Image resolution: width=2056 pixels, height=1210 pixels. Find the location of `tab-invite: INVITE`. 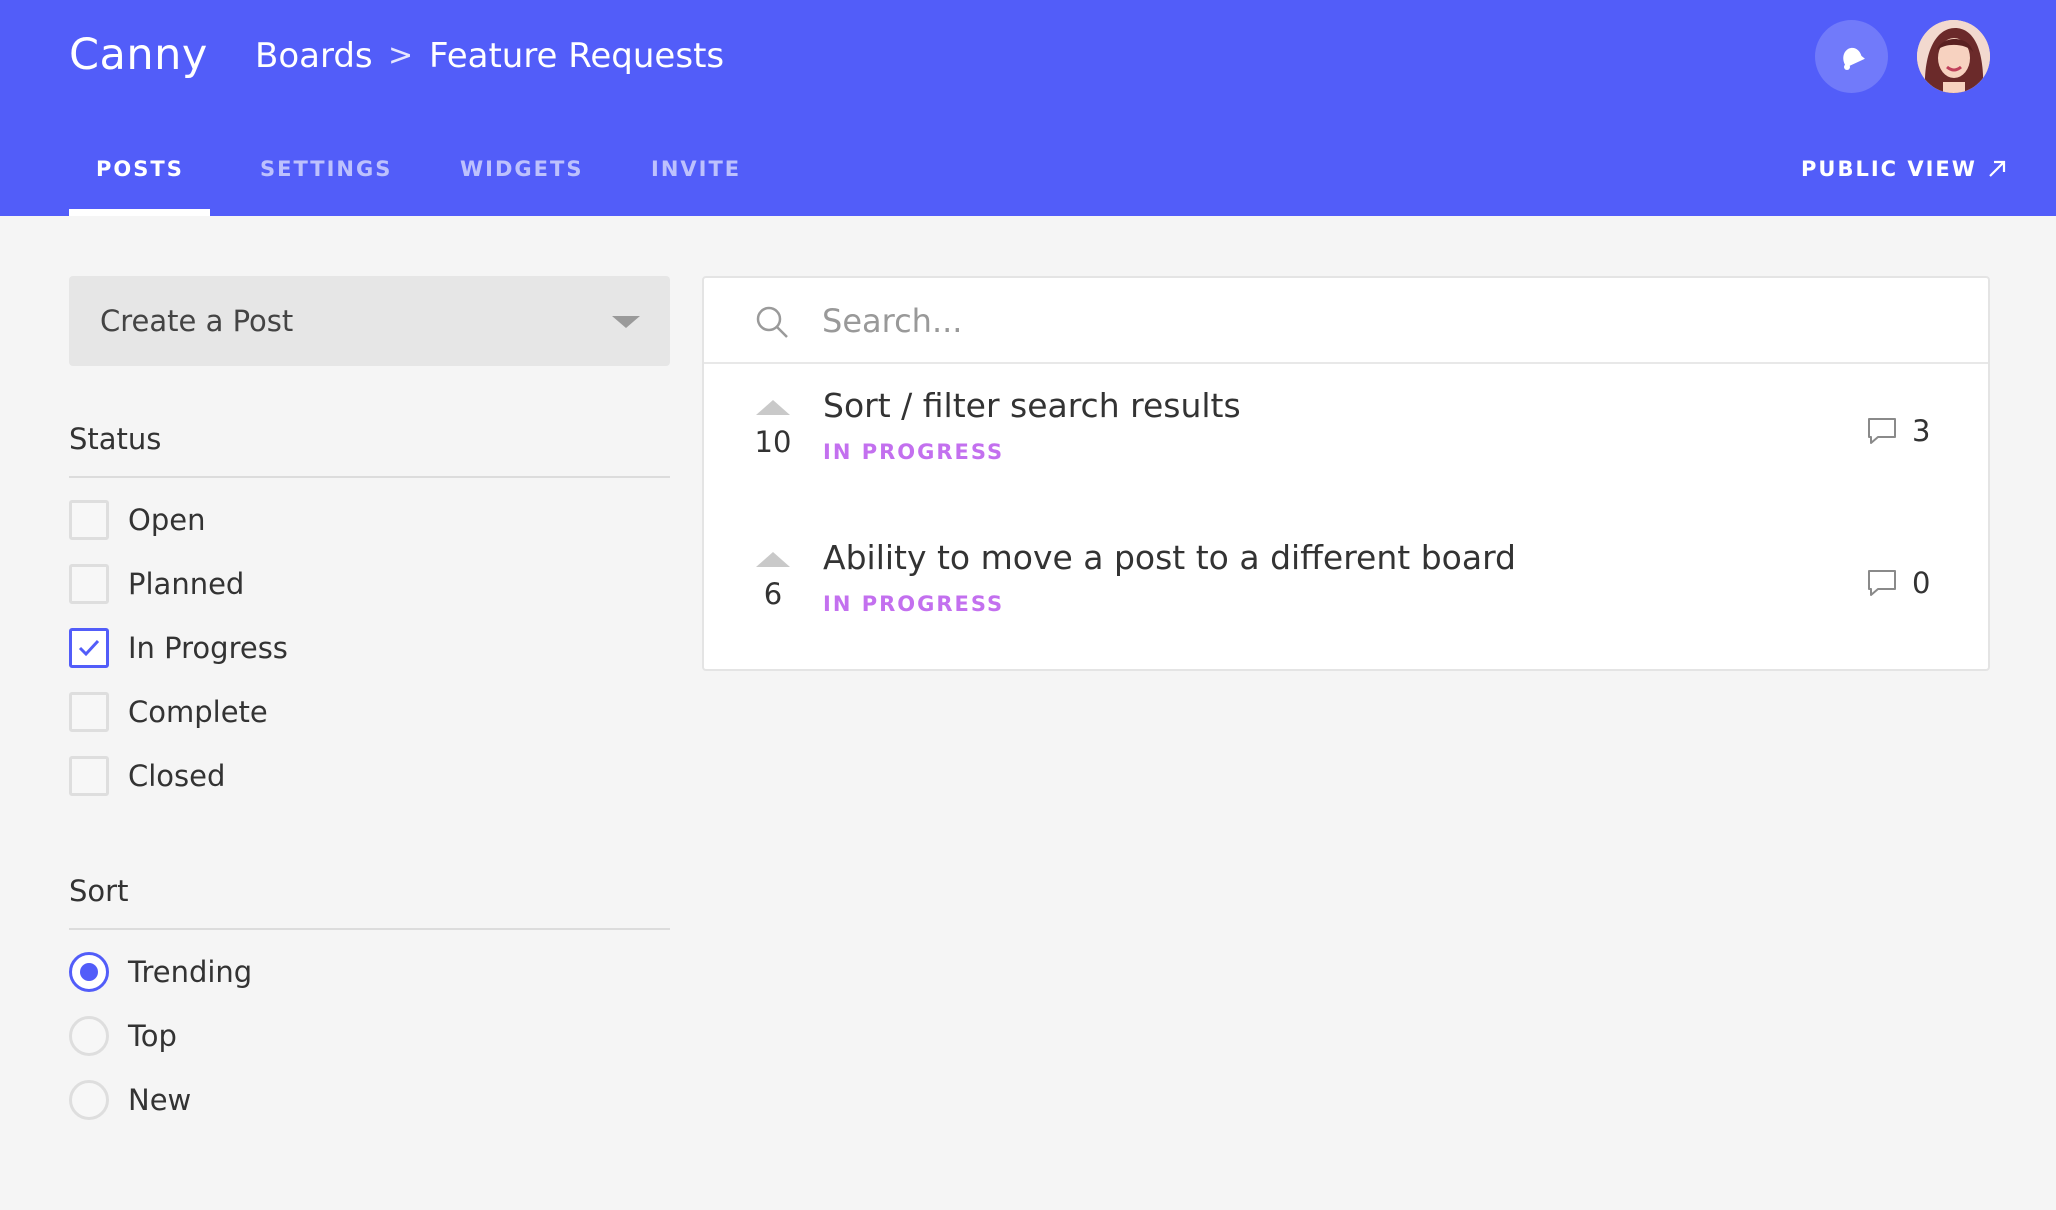

tab-invite: INVITE is located at coordinates (696, 169).